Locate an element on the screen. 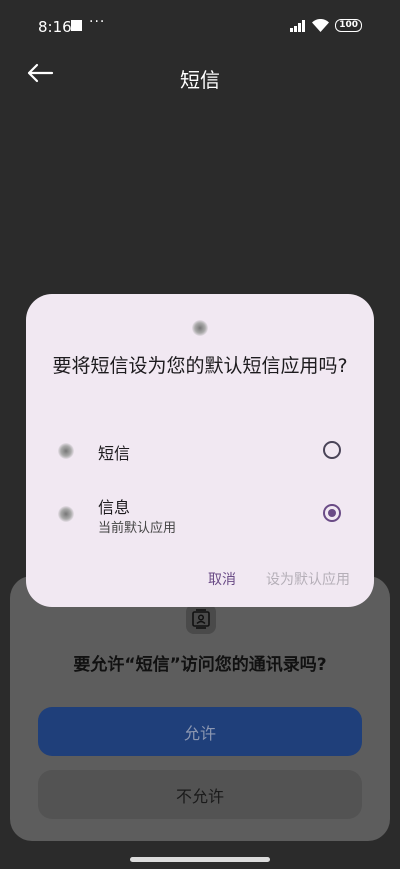 The width and height of the screenshot is (400, 869). signal-icon is located at coordinates (298, 25).